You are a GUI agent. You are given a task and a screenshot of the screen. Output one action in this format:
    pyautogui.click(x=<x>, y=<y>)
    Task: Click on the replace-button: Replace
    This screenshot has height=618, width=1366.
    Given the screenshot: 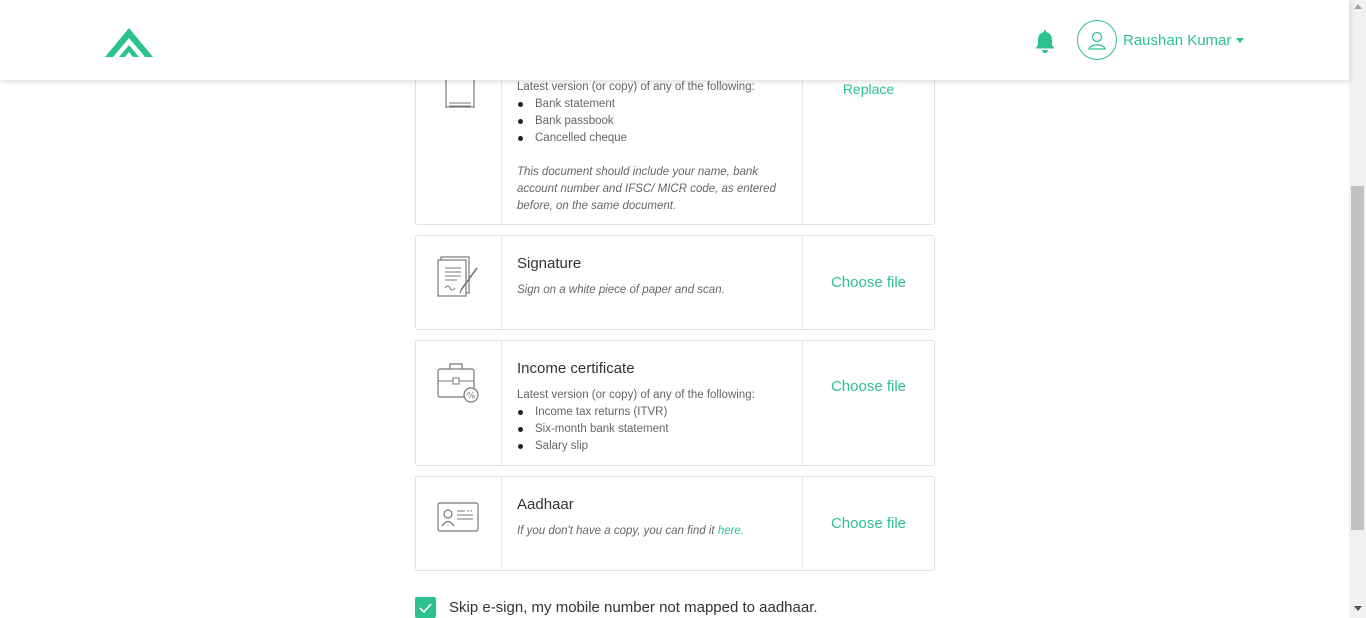 What is the action you would take?
    pyautogui.click(x=868, y=89)
    